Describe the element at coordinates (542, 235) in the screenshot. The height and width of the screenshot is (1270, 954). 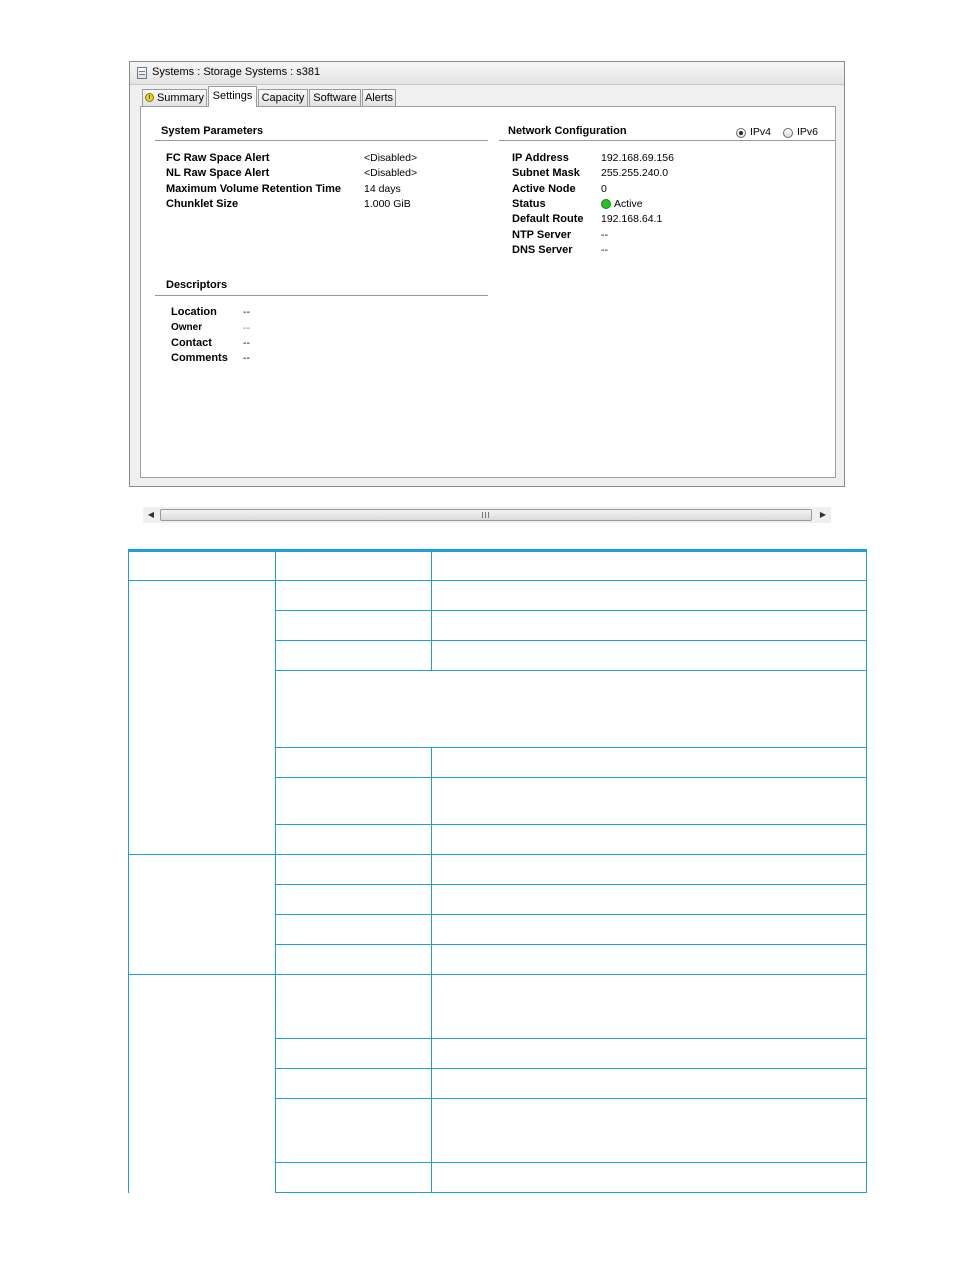
I see `ntp-server-label: NTP Server` at that location.